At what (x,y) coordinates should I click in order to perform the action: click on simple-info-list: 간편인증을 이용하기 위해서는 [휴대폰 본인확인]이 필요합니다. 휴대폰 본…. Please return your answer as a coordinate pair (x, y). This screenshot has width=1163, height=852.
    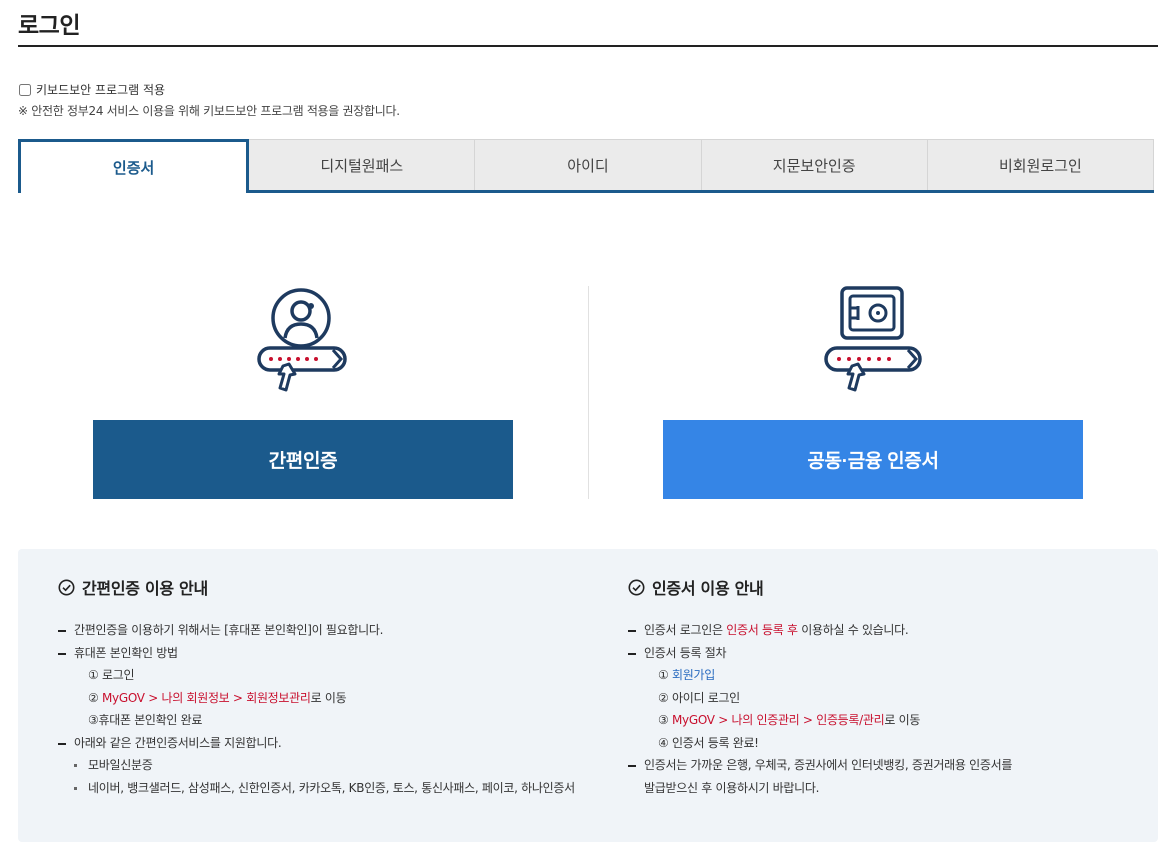
    Looking at the image, I should click on (316, 709).